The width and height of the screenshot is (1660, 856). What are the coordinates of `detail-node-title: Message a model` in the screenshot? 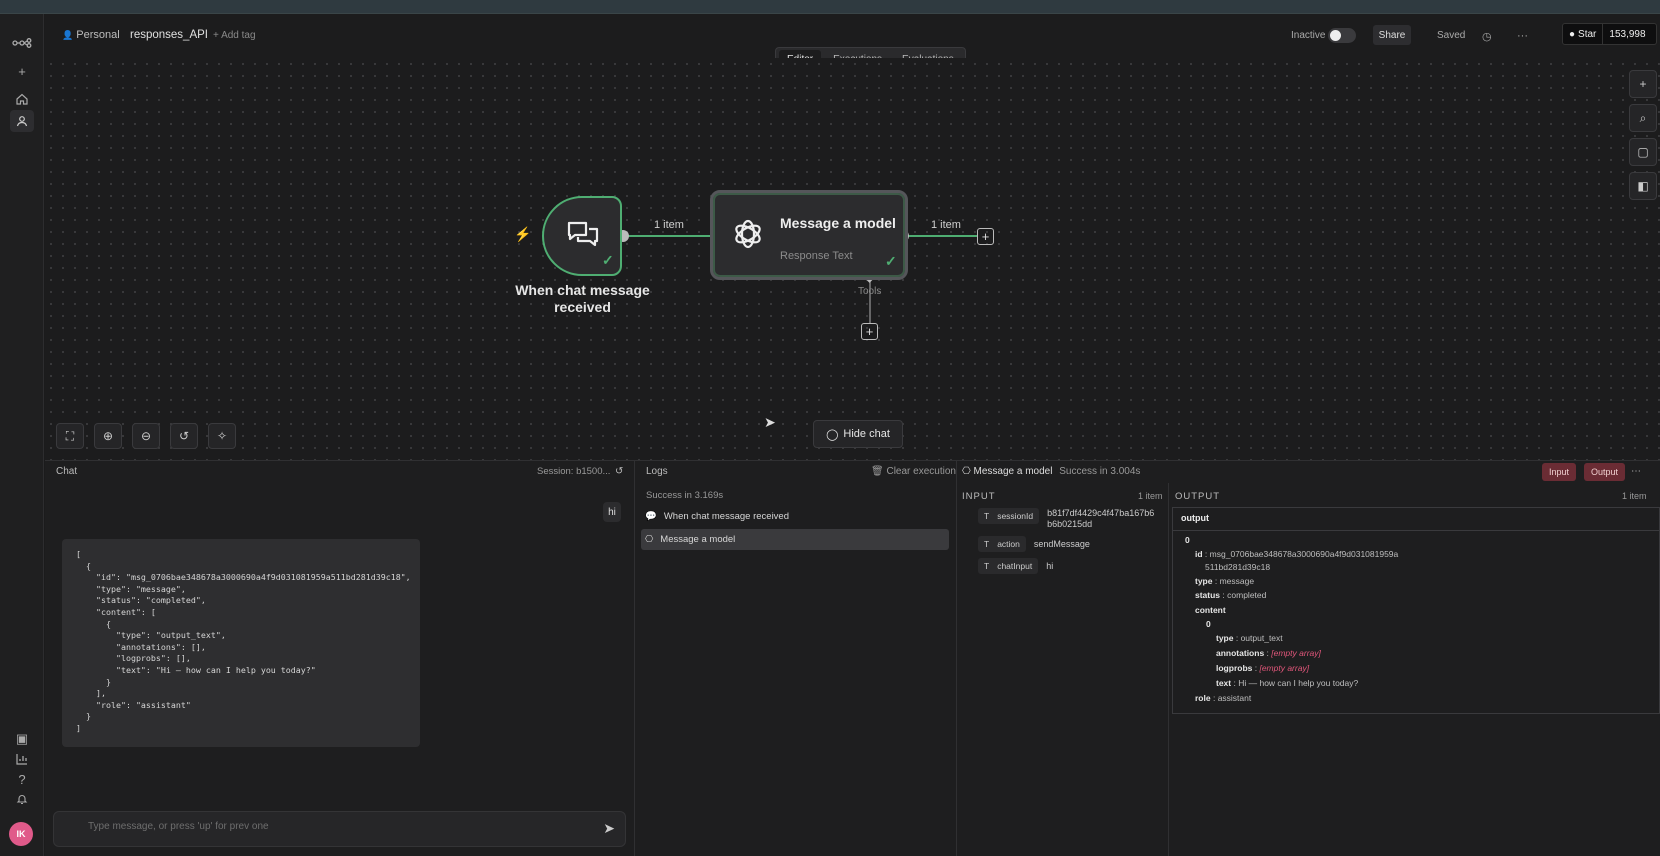 It's located at (1013, 471).